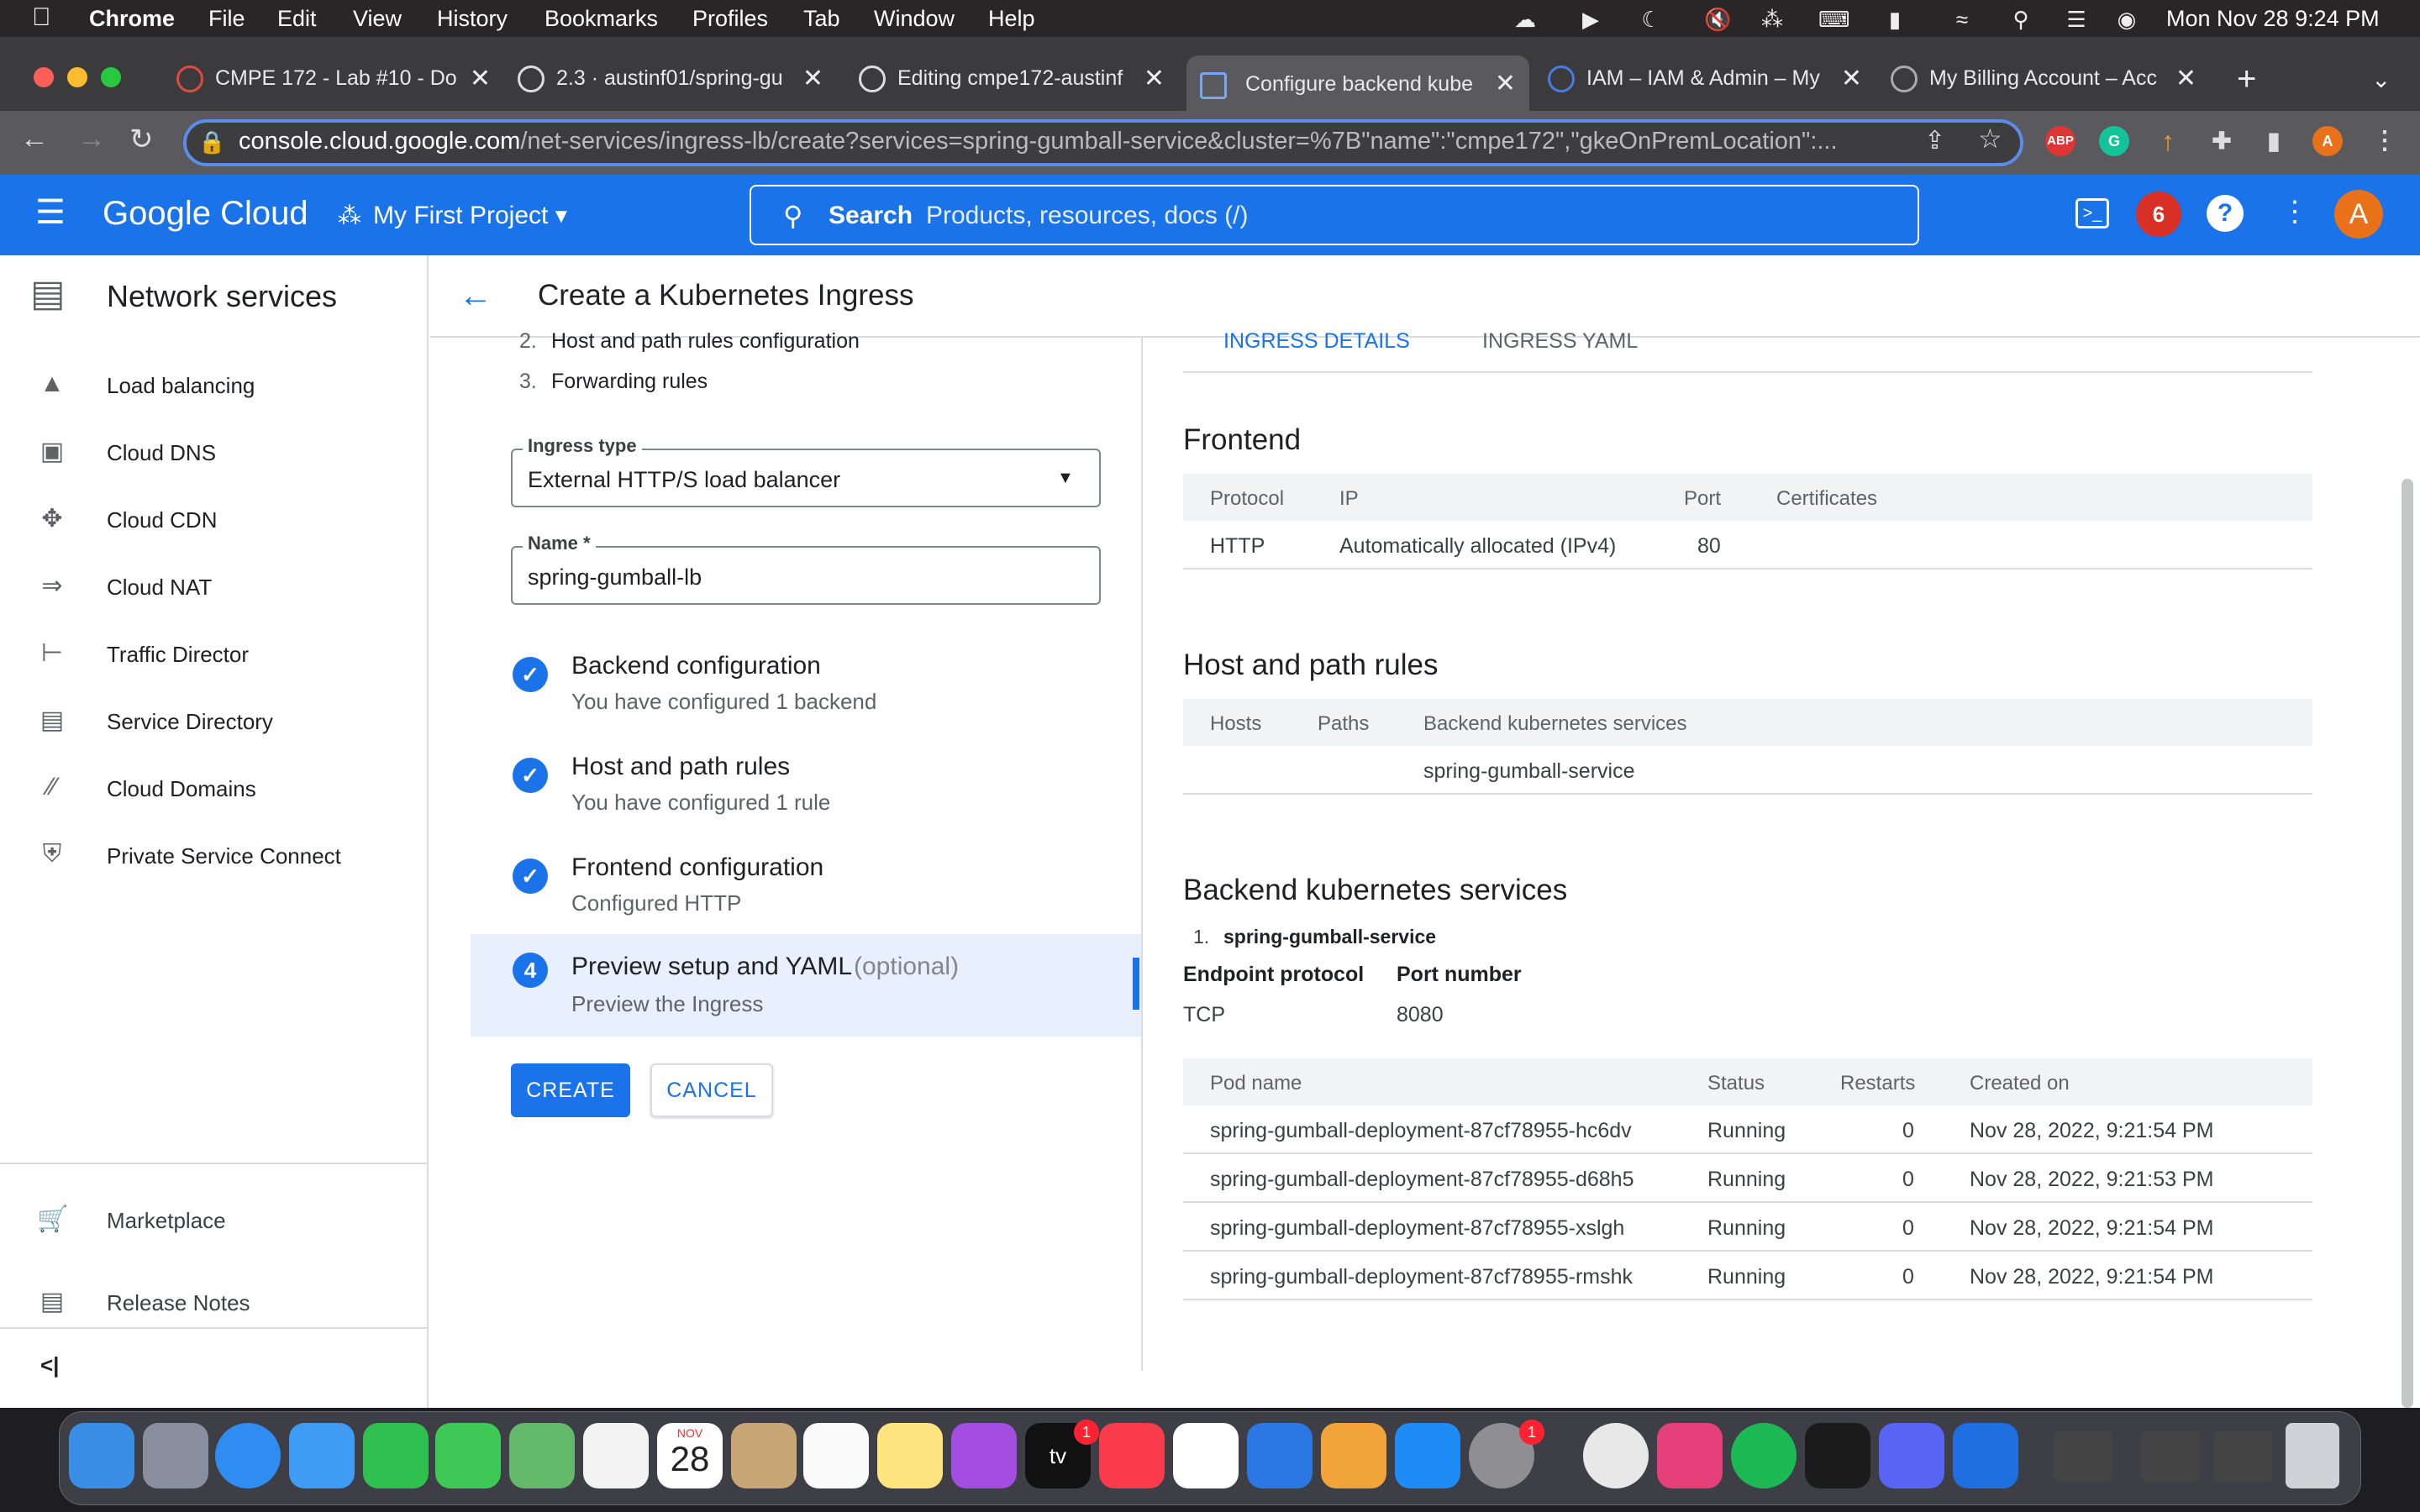  Describe the element at coordinates (214, 1219) in the screenshot. I see `sidebar-item-marketplace: 🛒 Marketplace` at that location.